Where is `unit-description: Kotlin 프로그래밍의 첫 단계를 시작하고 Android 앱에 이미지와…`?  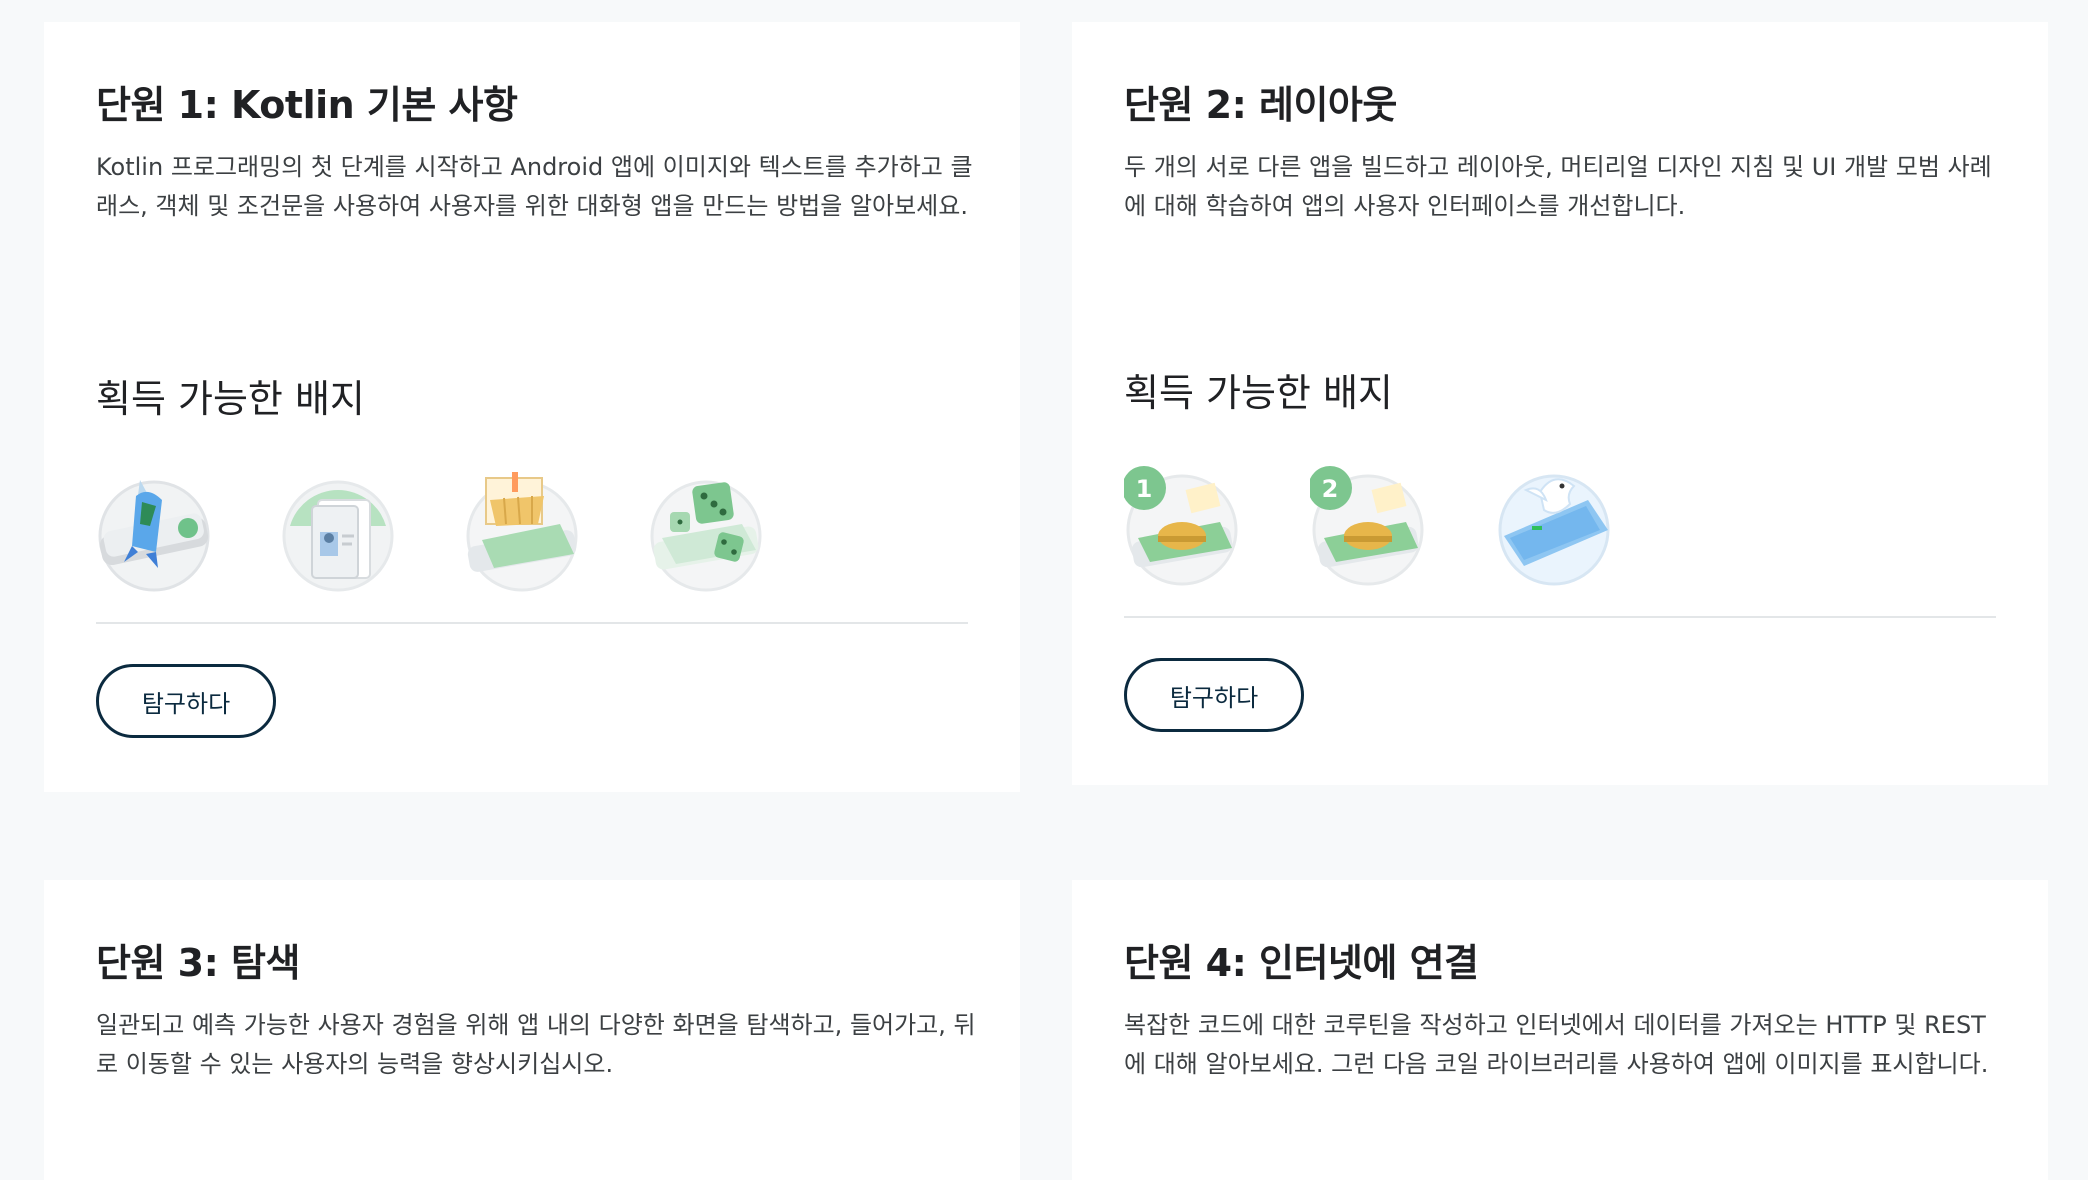 unit-description: Kotlin 프로그래밍의 첫 단계를 시작하고 Android 앱에 이미지와… is located at coordinates (534, 186).